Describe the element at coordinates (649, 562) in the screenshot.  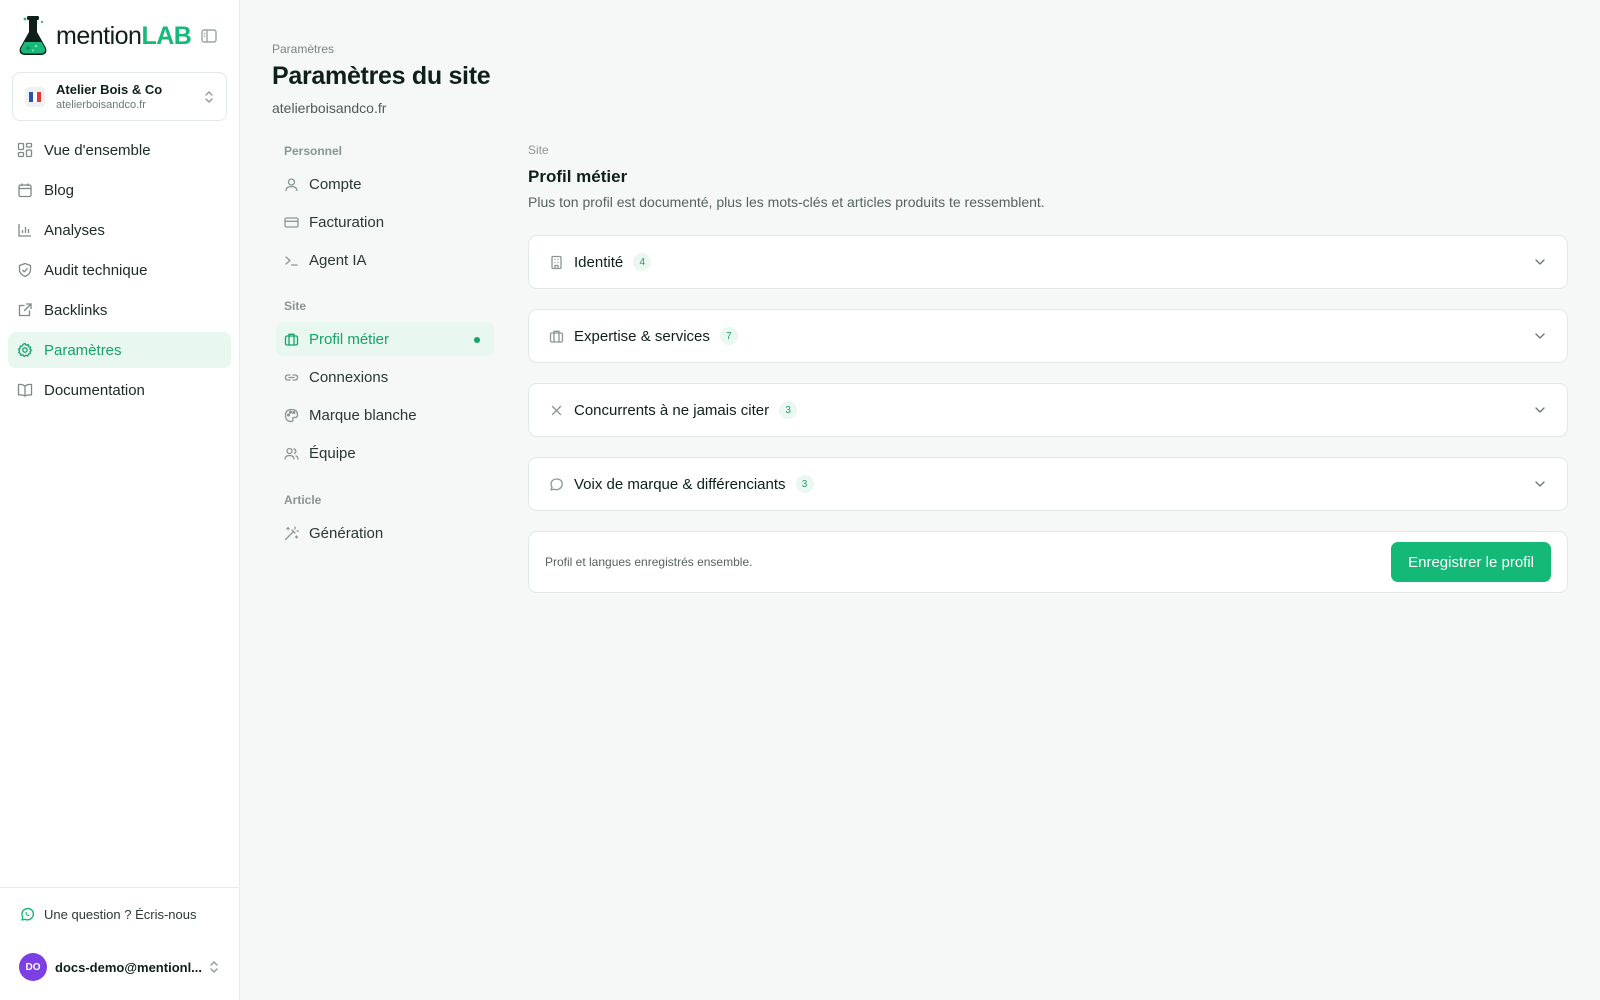
I see `save-note: Profil et langues enregistrés ensemble.` at that location.